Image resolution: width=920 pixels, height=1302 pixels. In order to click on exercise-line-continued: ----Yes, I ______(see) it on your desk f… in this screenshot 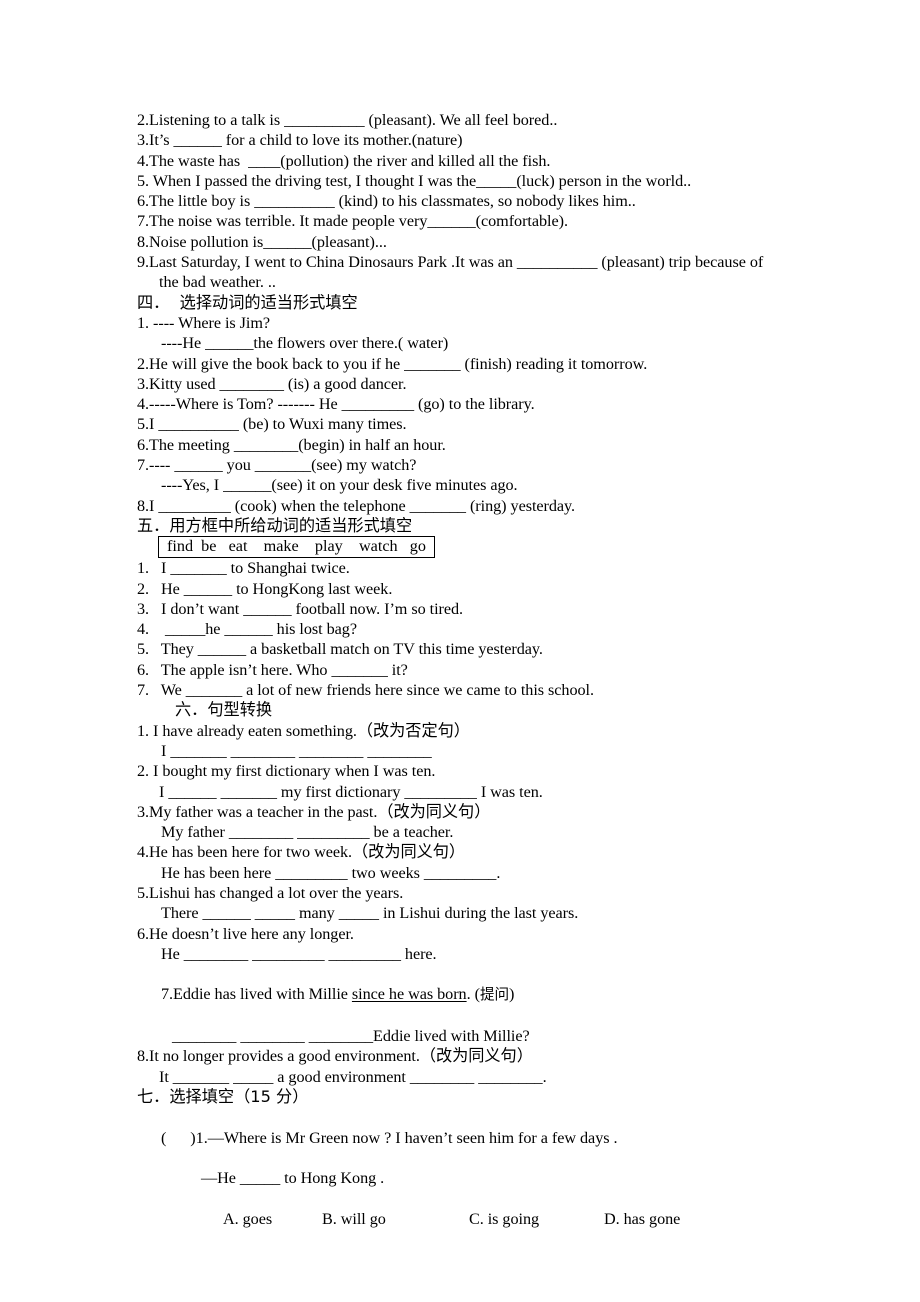, I will do `click(339, 485)`.